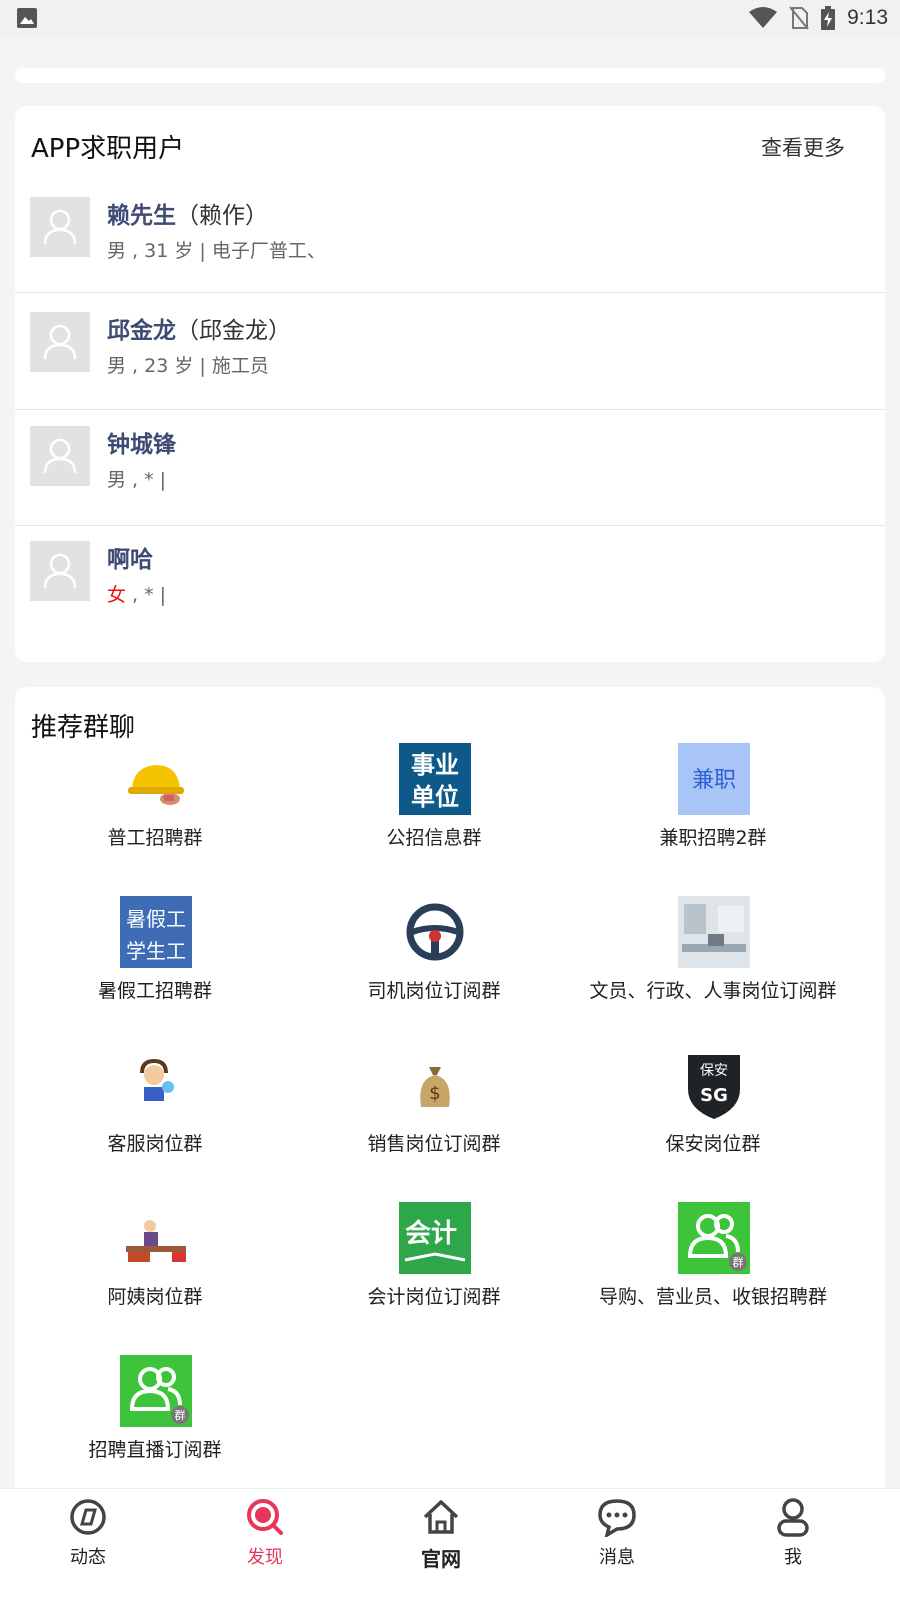 This screenshot has height=1600, width=900. What do you see at coordinates (130, 560) in the screenshot?
I see `user-name: 啊哈` at bounding box center [130, 560].